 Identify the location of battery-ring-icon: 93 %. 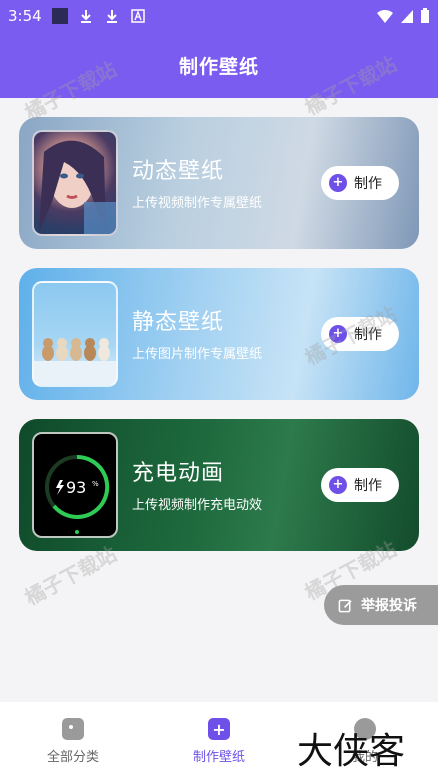
(77, 494).